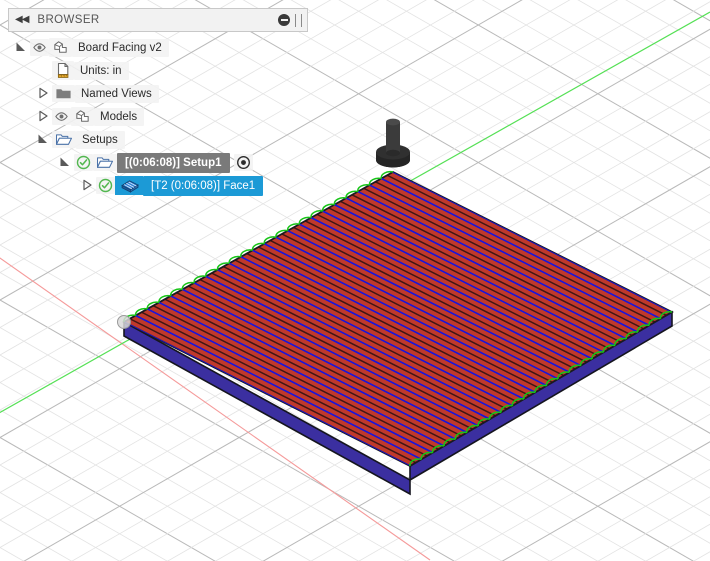  I want to click on tree-item-units: Units: in, so click(158, 70).